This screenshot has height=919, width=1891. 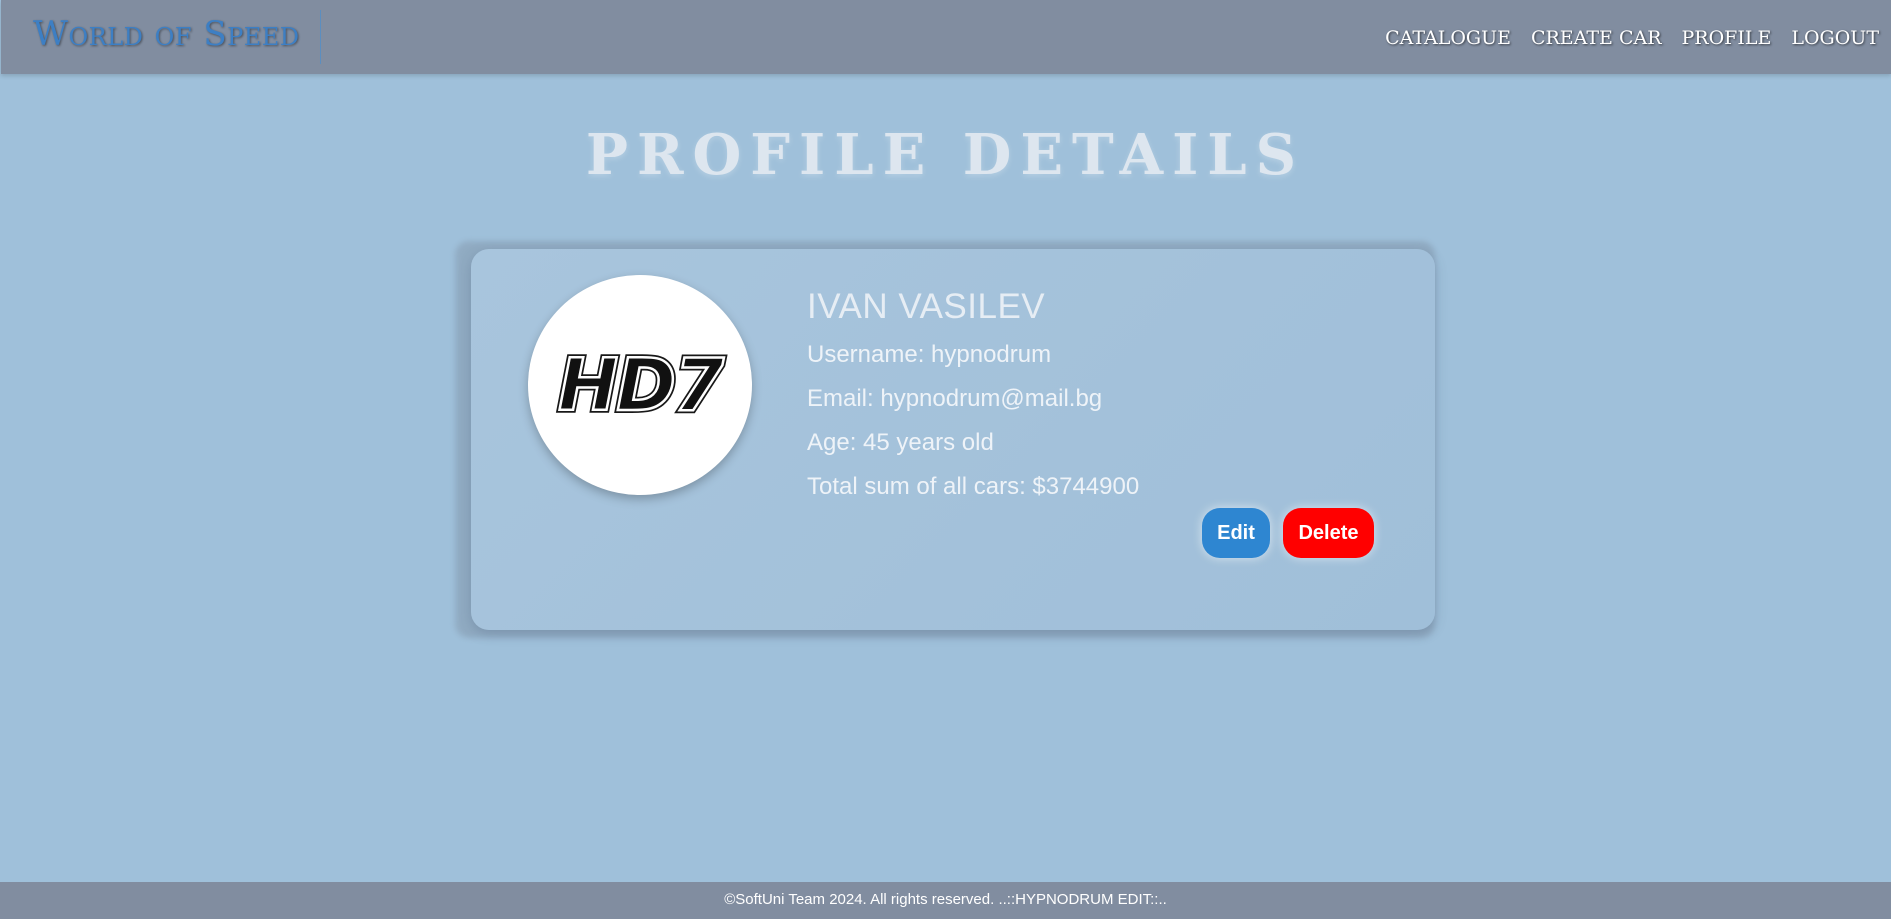 I want to click on nav-create-car-link: CREATE CAR, so click(x=1596, y=38).